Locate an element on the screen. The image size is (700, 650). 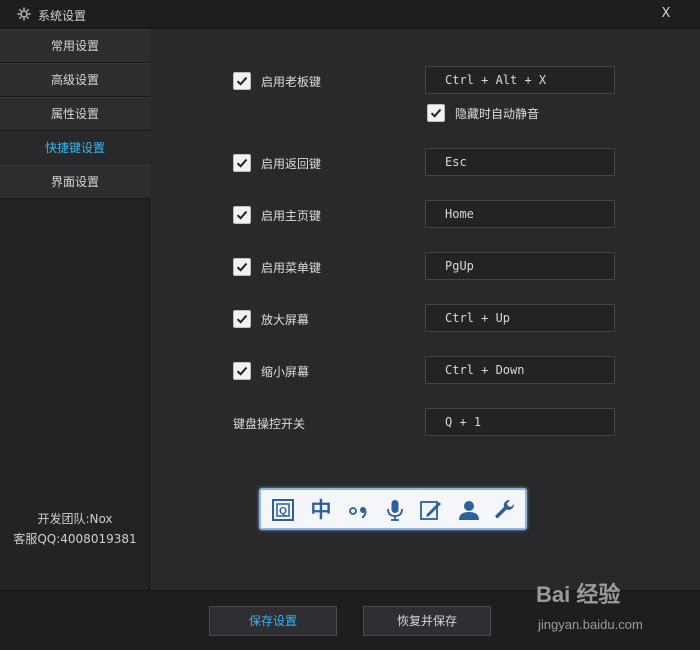
hotkey-row-menu: 启用菜单键 PgUp is located at coordinates (425, 266).